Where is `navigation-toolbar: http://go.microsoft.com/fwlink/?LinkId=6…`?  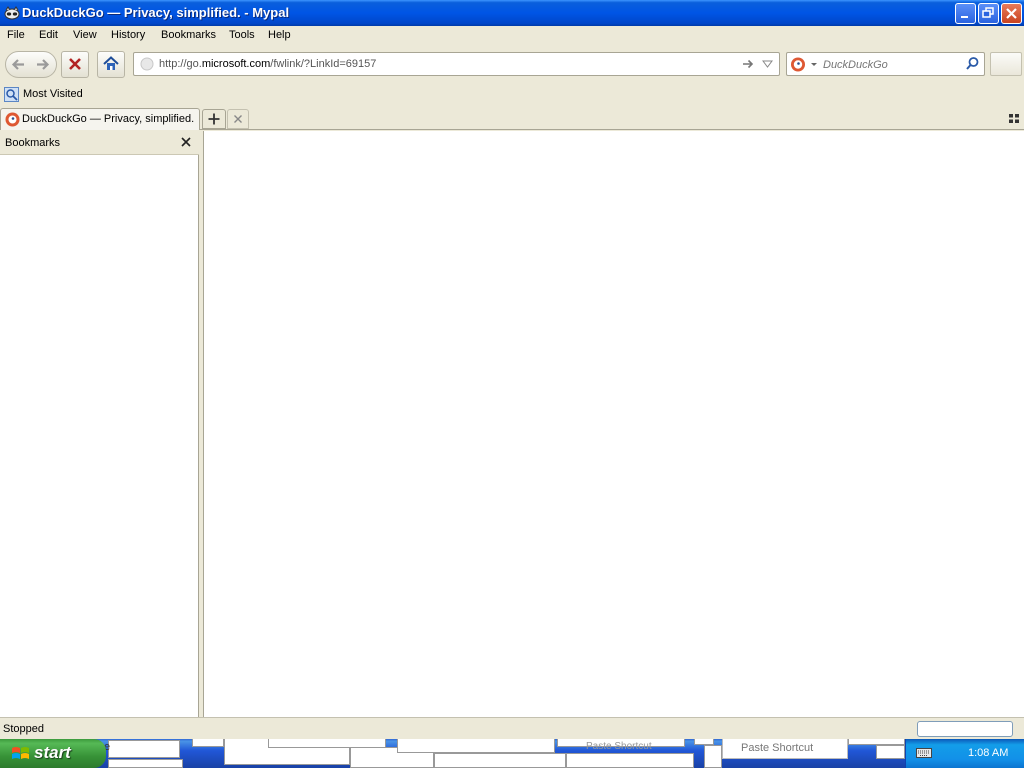 navigation-toolbar: http://go.microsoft.com/fwlink/?LinkId=6… is located at coordinates (512, 65).